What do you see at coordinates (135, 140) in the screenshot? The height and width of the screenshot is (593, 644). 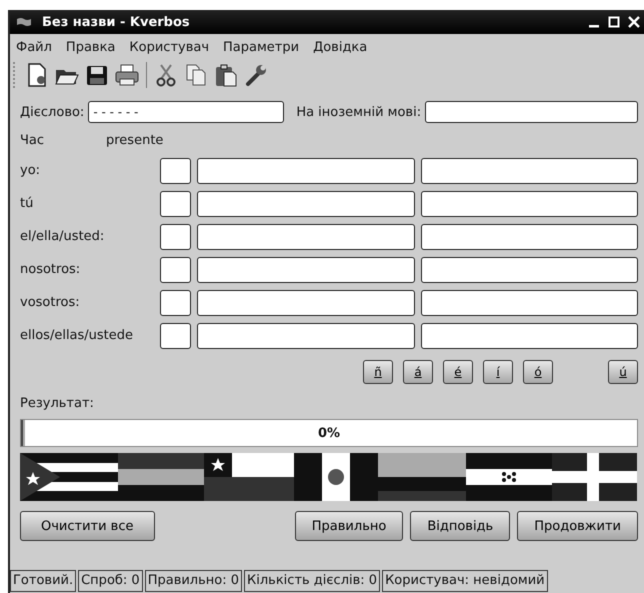 I see `tense-value: presente` at bounding box center [135, 140].